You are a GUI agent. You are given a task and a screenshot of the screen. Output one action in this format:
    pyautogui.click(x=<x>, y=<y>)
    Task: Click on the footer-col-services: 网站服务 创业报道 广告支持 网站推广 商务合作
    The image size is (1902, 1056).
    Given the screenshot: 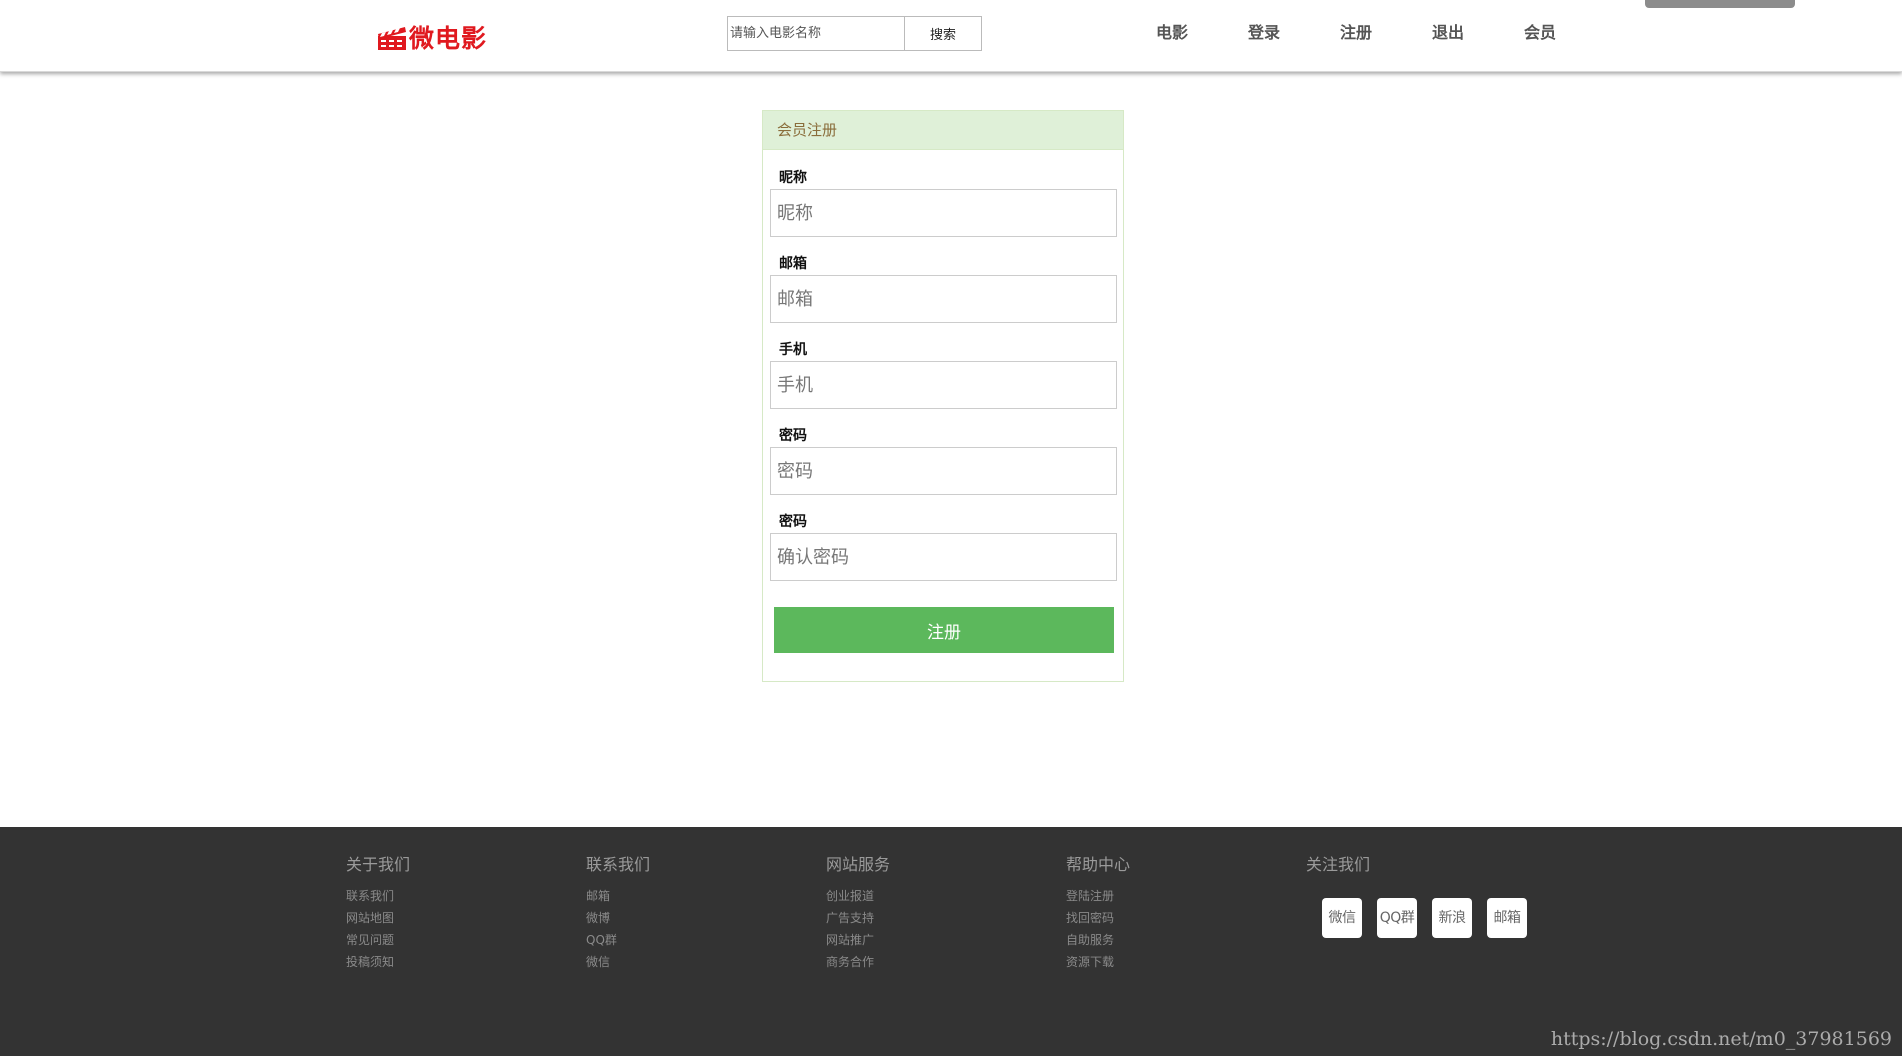 What is the action you would take?
    pyautogui.click(x=858, y=912)
    